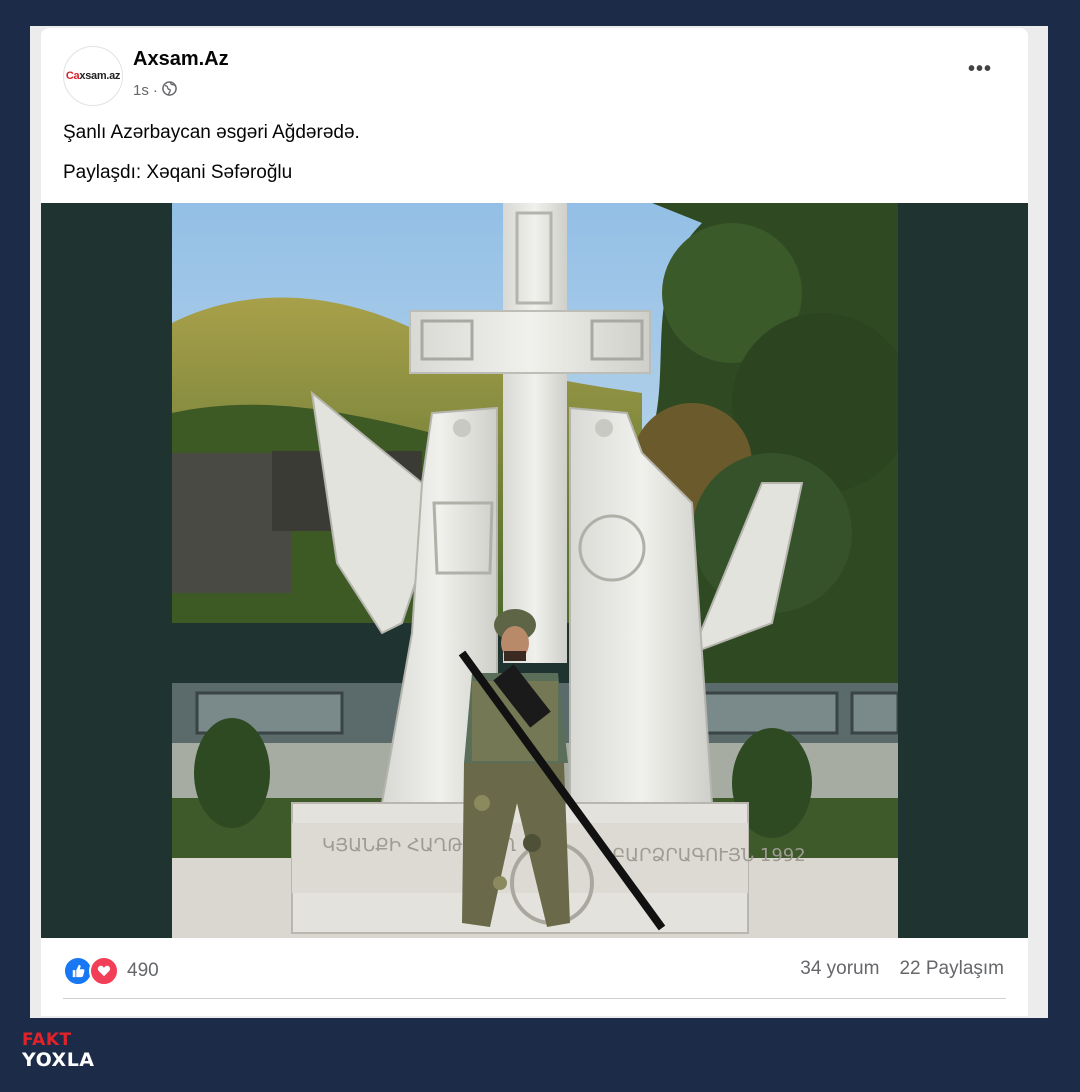  What do you see at coordinates (143, 970) in the screenshot?
I see `reactions-count: 490` at bounding box center [143, 970].